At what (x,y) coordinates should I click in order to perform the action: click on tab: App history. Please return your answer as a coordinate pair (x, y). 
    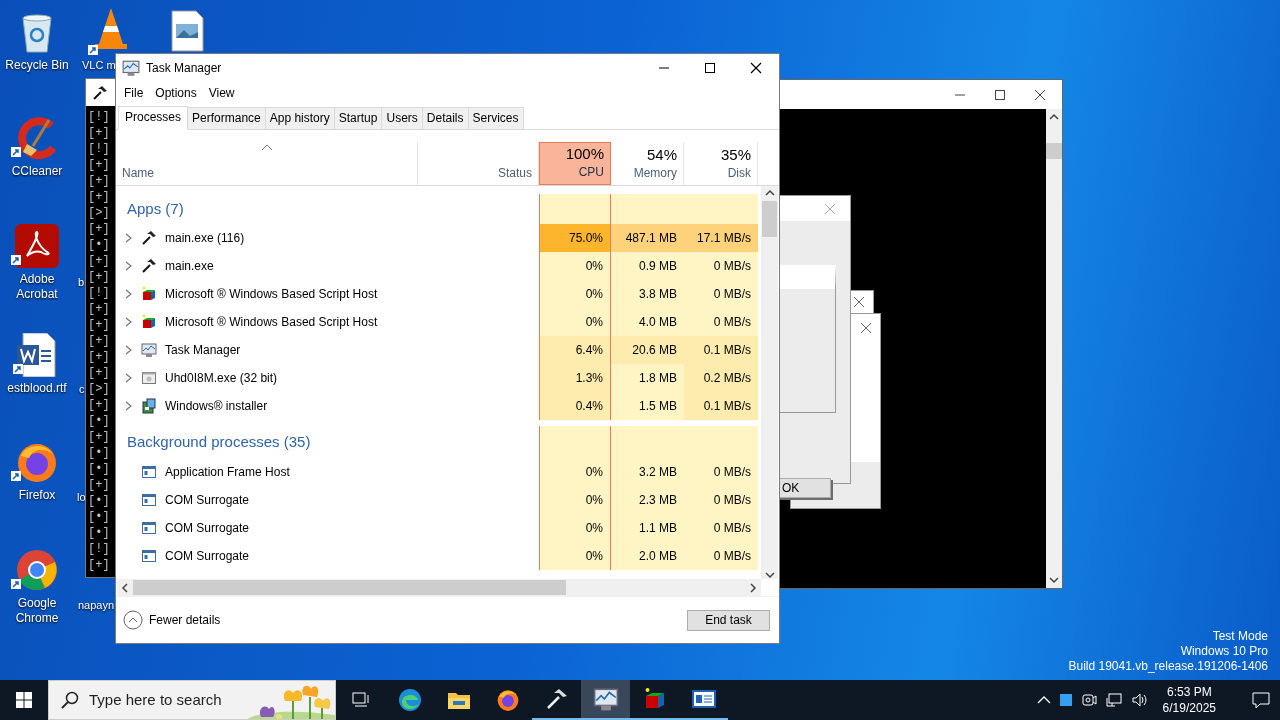
    Looking at the image, I should click on (300, 118).